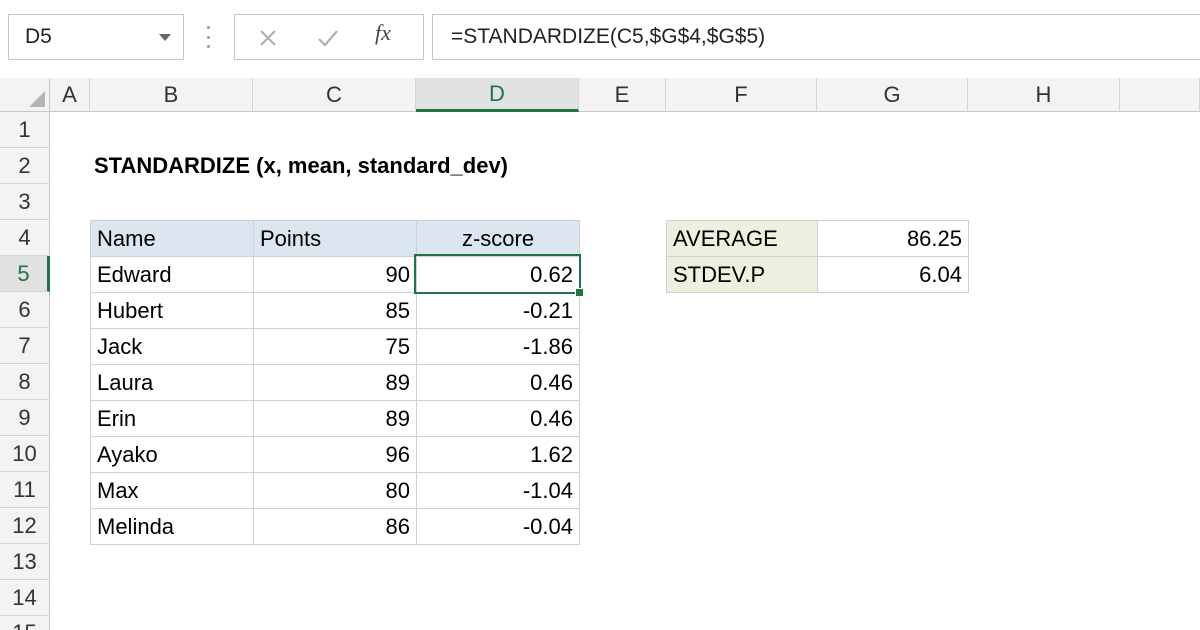 The height and width of the screenshot is (630, 1200). Describe the element at coordinates (25, 346) in the screenshot. I see `row-header-7: 7` at that location.